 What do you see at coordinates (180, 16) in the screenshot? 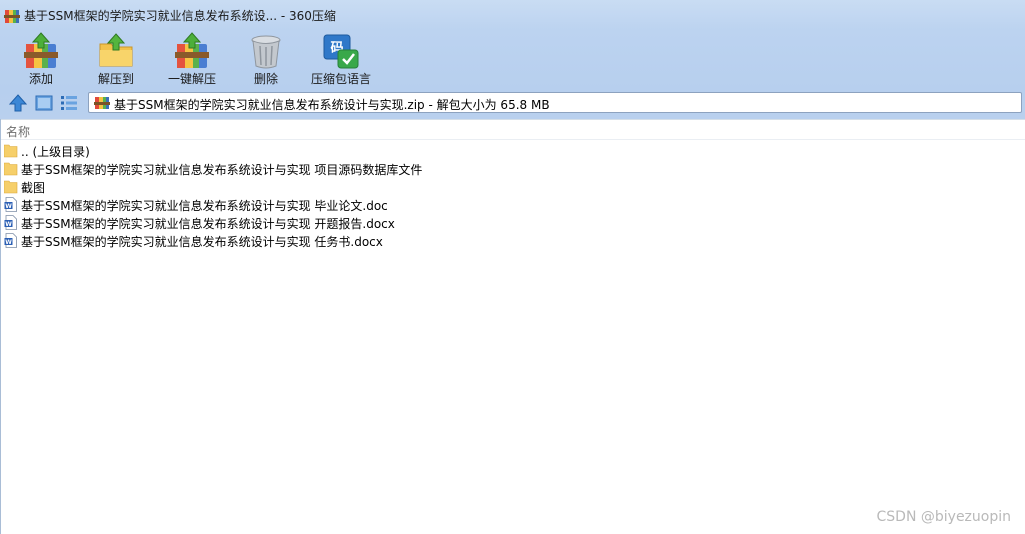
I see `window-title: 基于SSM框架的学院实习就业信息发布系统设... - 360压缩` at bounding box center [180, 16].